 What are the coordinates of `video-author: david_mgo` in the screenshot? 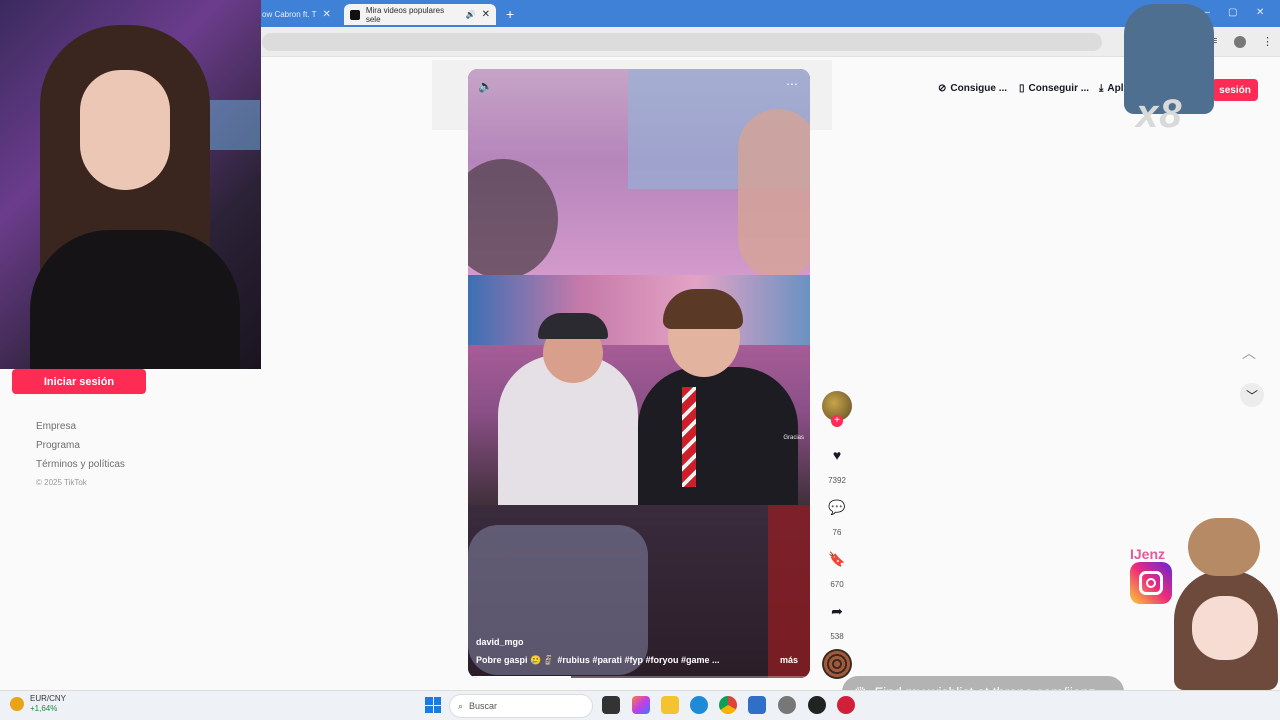 It's located at (500, 642).